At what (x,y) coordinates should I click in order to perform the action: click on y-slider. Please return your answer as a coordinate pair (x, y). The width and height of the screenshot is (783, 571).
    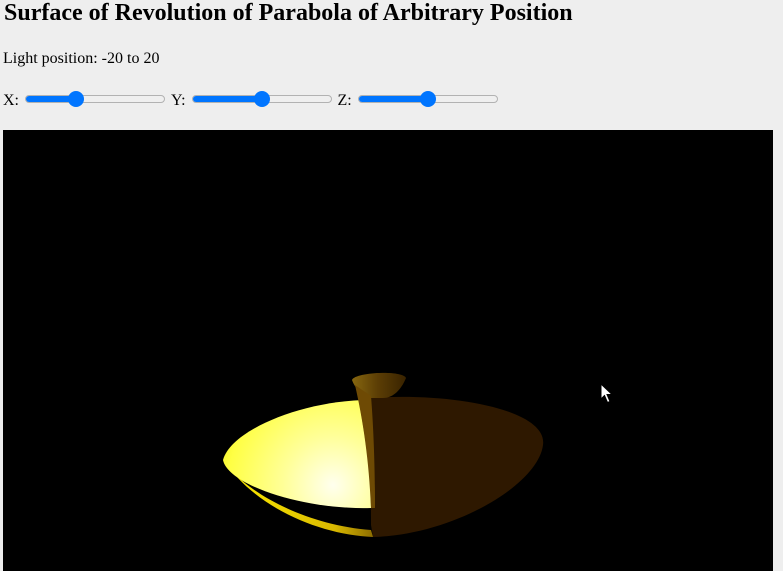
    Looking at the image, I should click on (261, 99).